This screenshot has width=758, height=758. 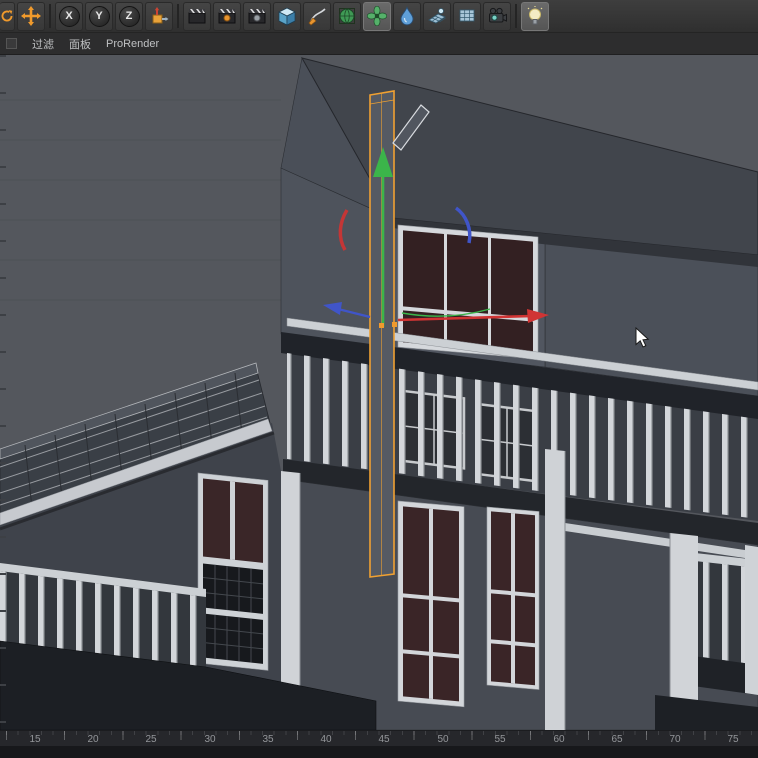 What do you see at coordinates (379, 752) in the screenshot?
I see `bottom-strip` at bounding box center [379, 752].